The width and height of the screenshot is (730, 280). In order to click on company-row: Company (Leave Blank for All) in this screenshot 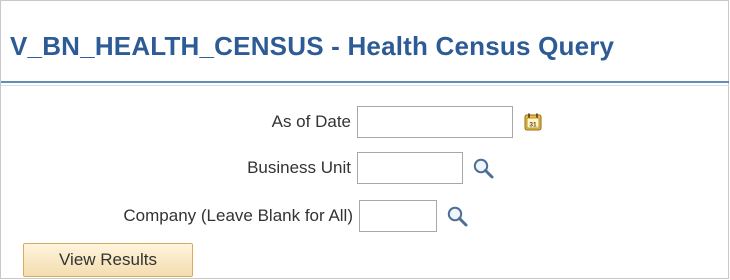, I will do `click(247, 216)`.